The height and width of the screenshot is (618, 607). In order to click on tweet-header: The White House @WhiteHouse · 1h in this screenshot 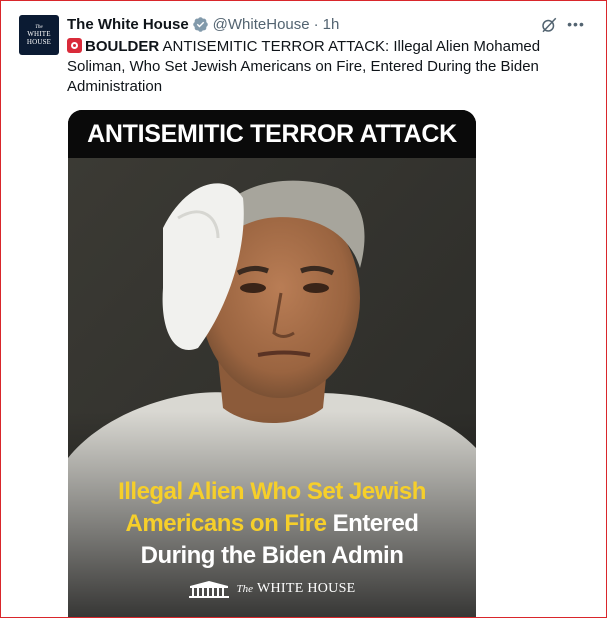, I will do `click(203, 24)`.